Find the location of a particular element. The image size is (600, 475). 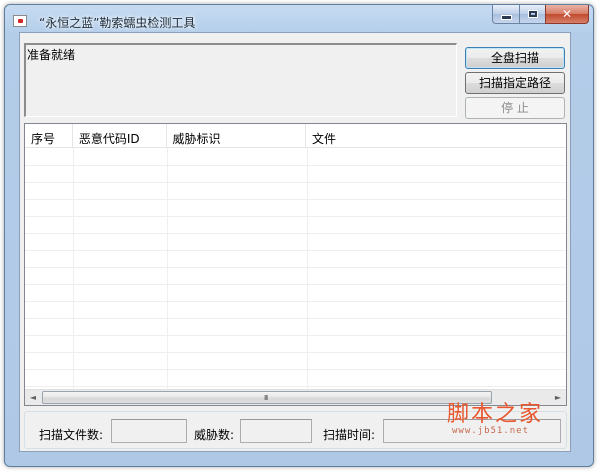

list-header: 序号 恶意代码ID 威胁标识 文件 is located at coordinates (295, 136).